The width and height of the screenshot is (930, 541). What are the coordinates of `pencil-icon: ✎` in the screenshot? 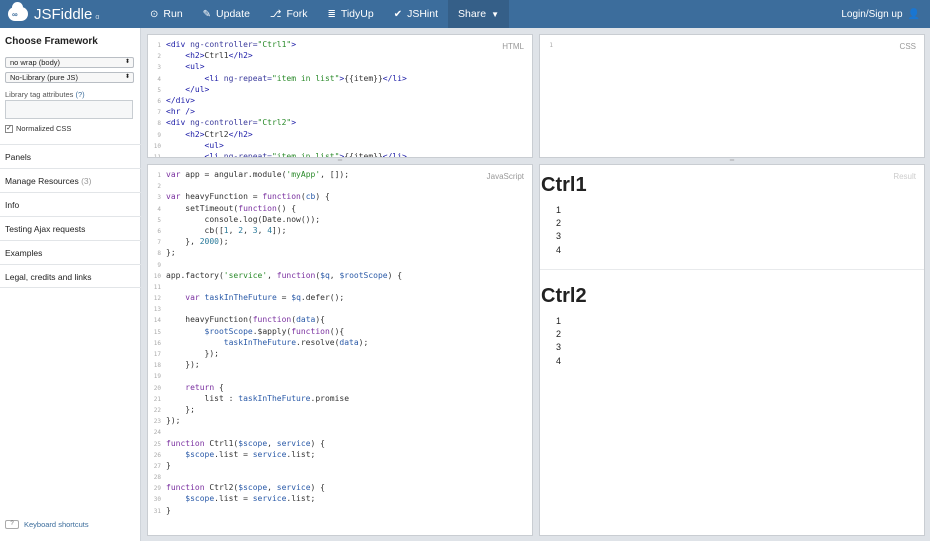 It's located at (207, 14).